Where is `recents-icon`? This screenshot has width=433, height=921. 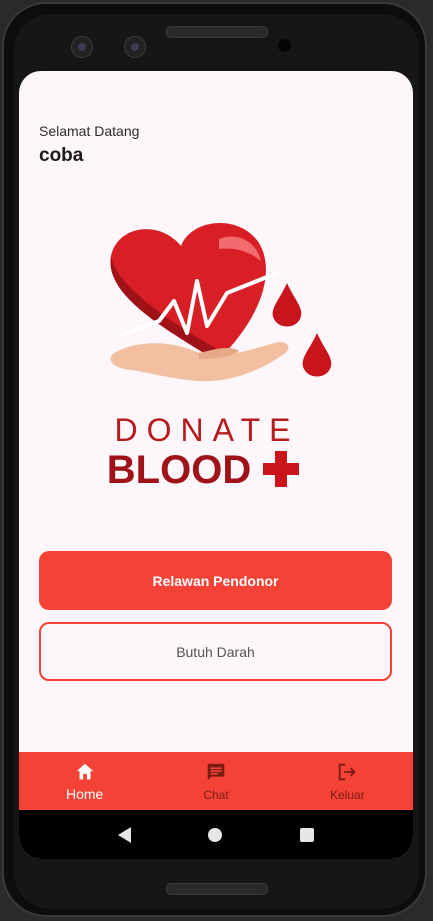
recents-icon is located at coordinates (307, 834).